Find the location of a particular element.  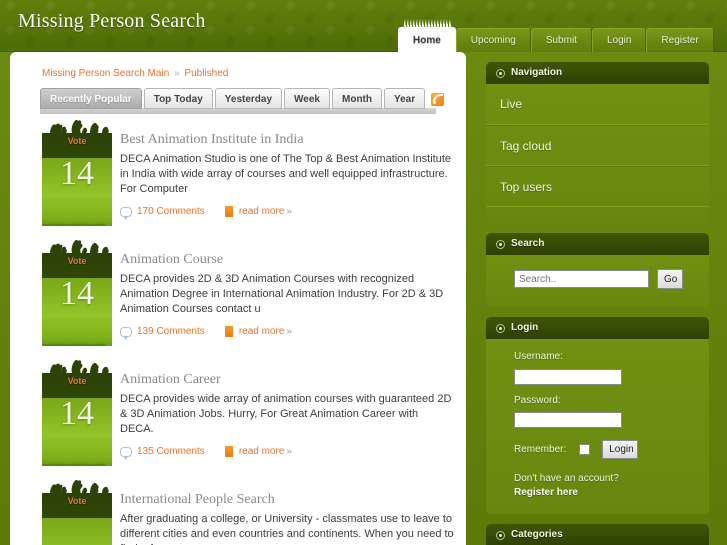

panel-navigation-body: Live Tag cloud Top users is located at coordinates (597, 153).